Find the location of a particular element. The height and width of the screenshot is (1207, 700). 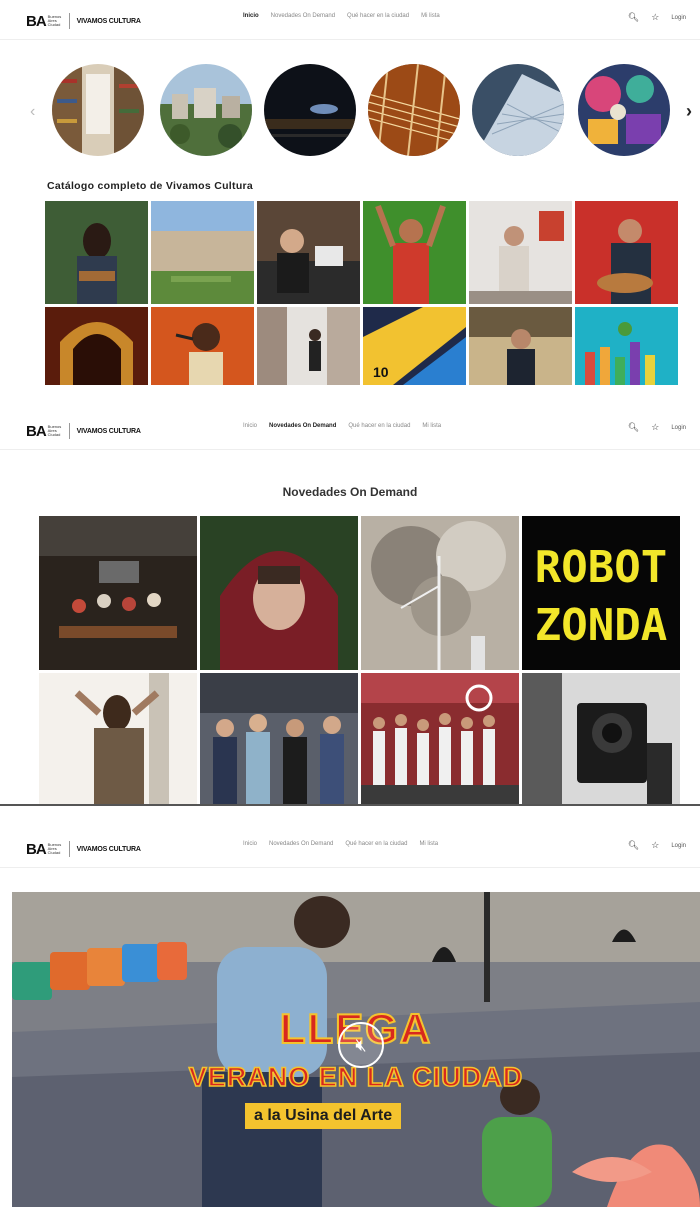

category-circle-night is located at coordinates (310, 110).